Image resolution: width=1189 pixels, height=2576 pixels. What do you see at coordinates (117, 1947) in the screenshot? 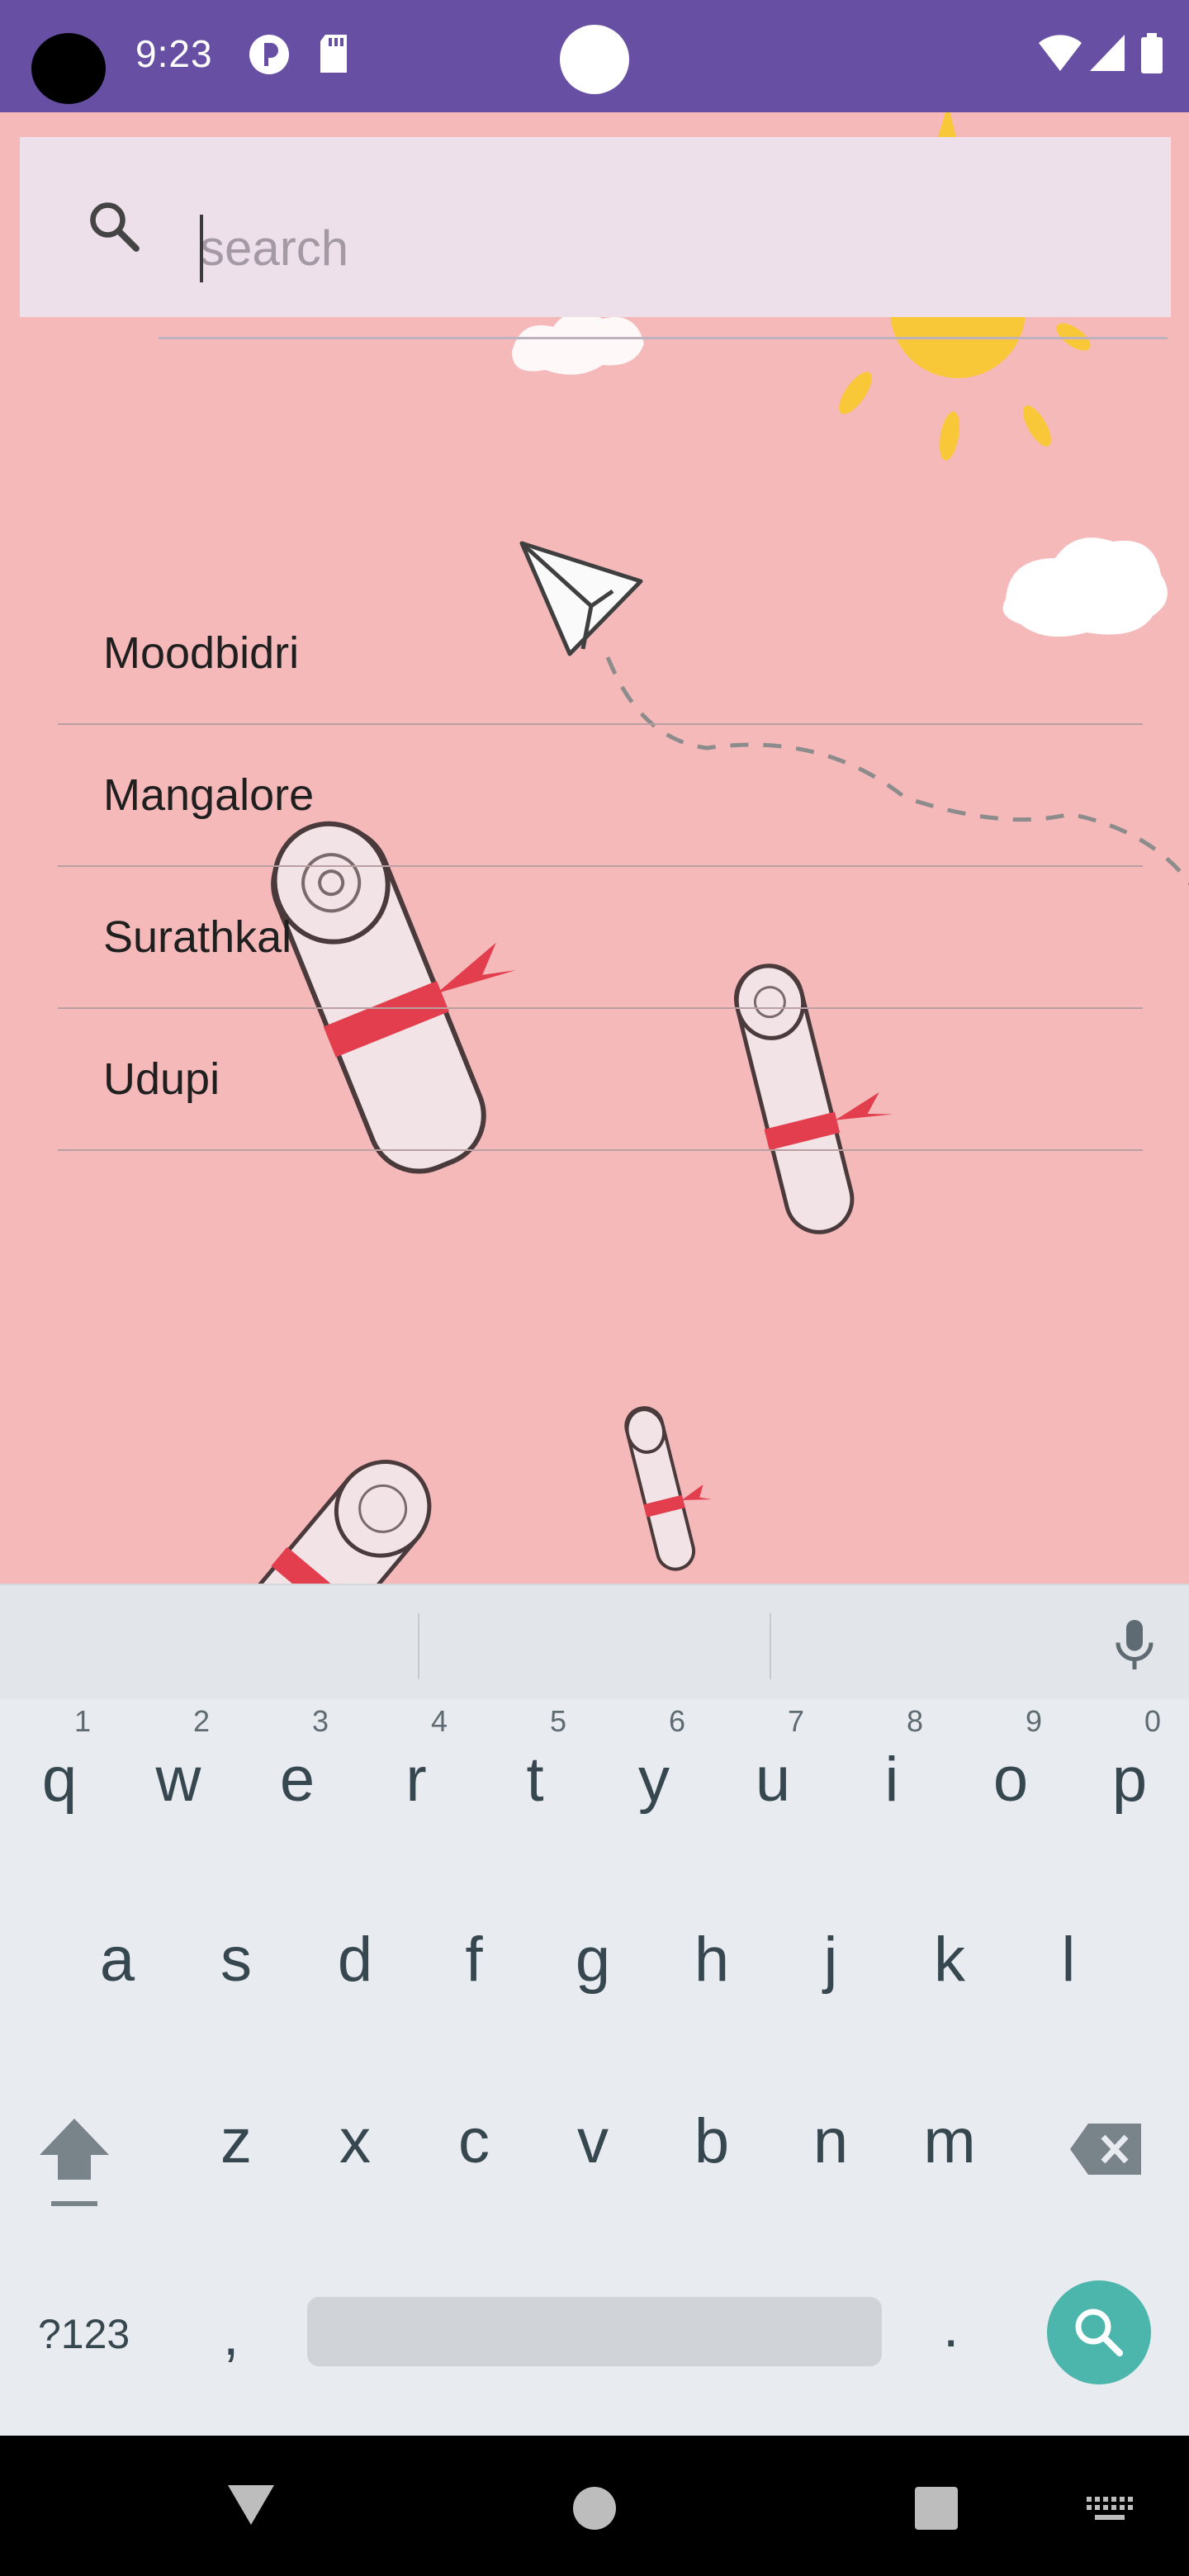
I see `key-a: a` at bounding box center [117, 1947].